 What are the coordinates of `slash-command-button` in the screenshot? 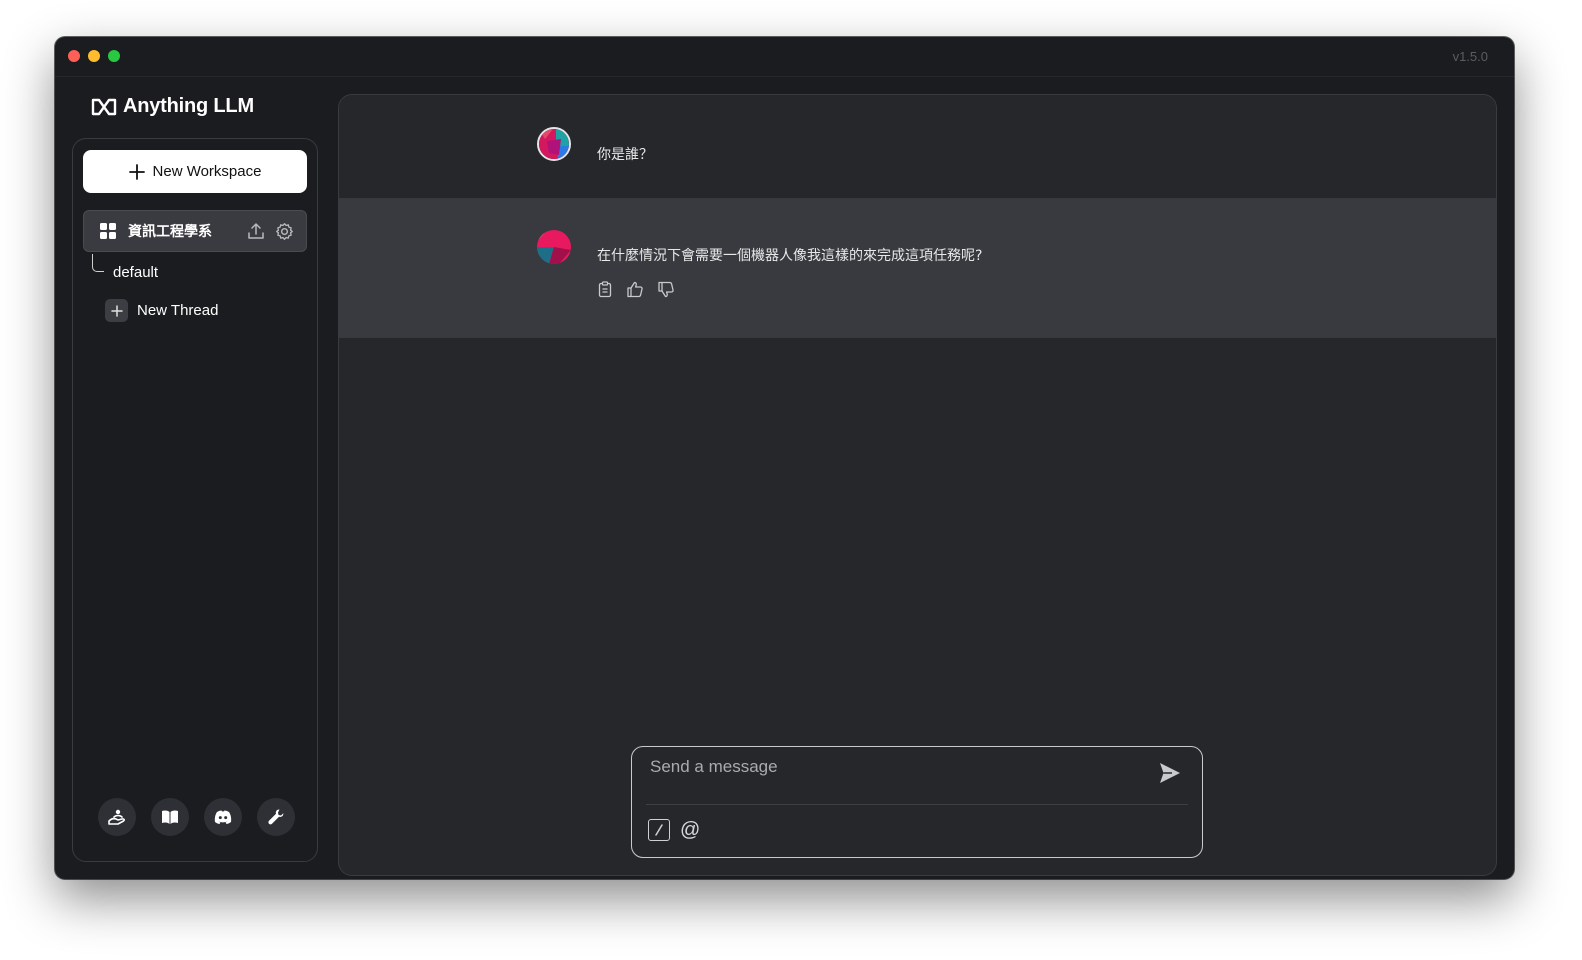 It's located at (659, 830).